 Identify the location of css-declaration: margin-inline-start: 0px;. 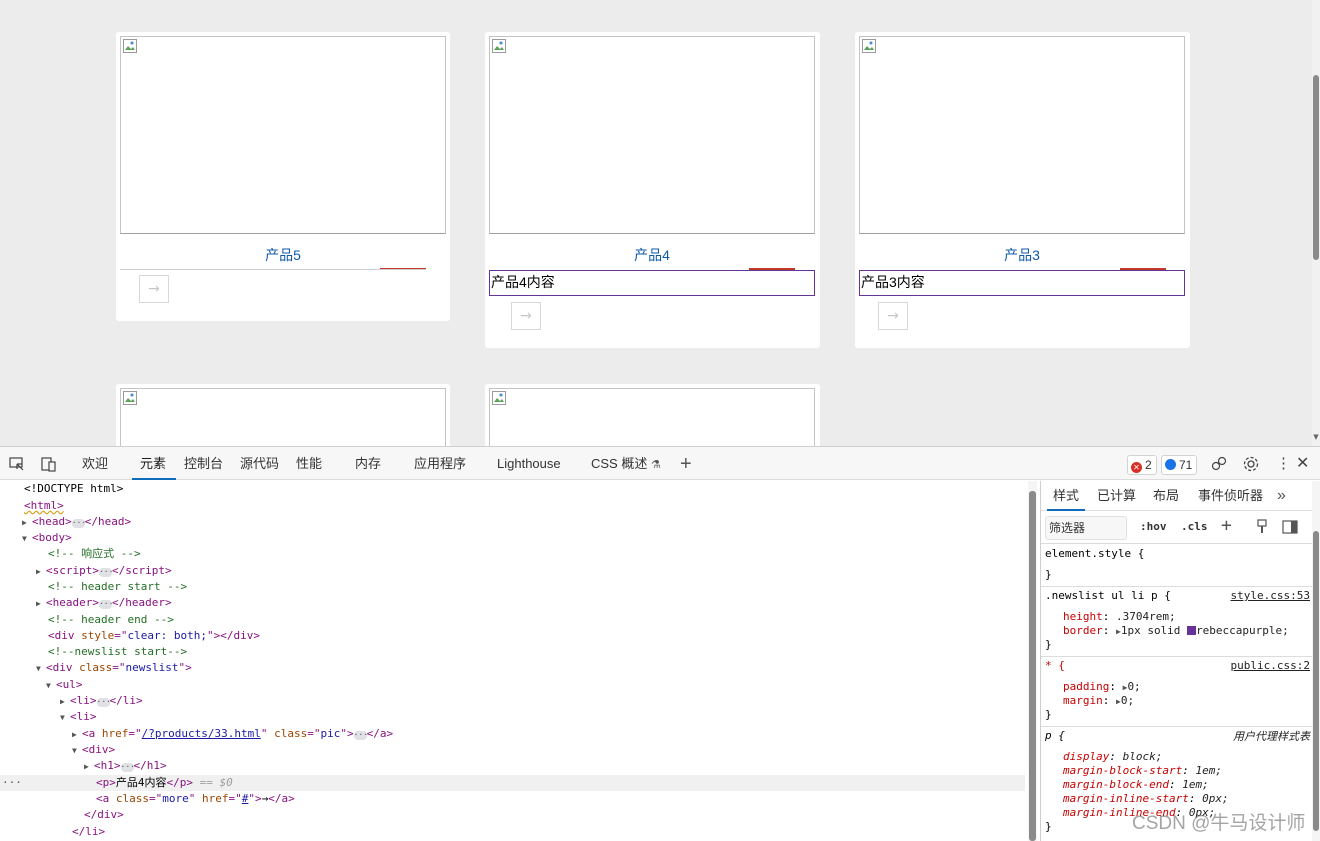
(1146, 799).